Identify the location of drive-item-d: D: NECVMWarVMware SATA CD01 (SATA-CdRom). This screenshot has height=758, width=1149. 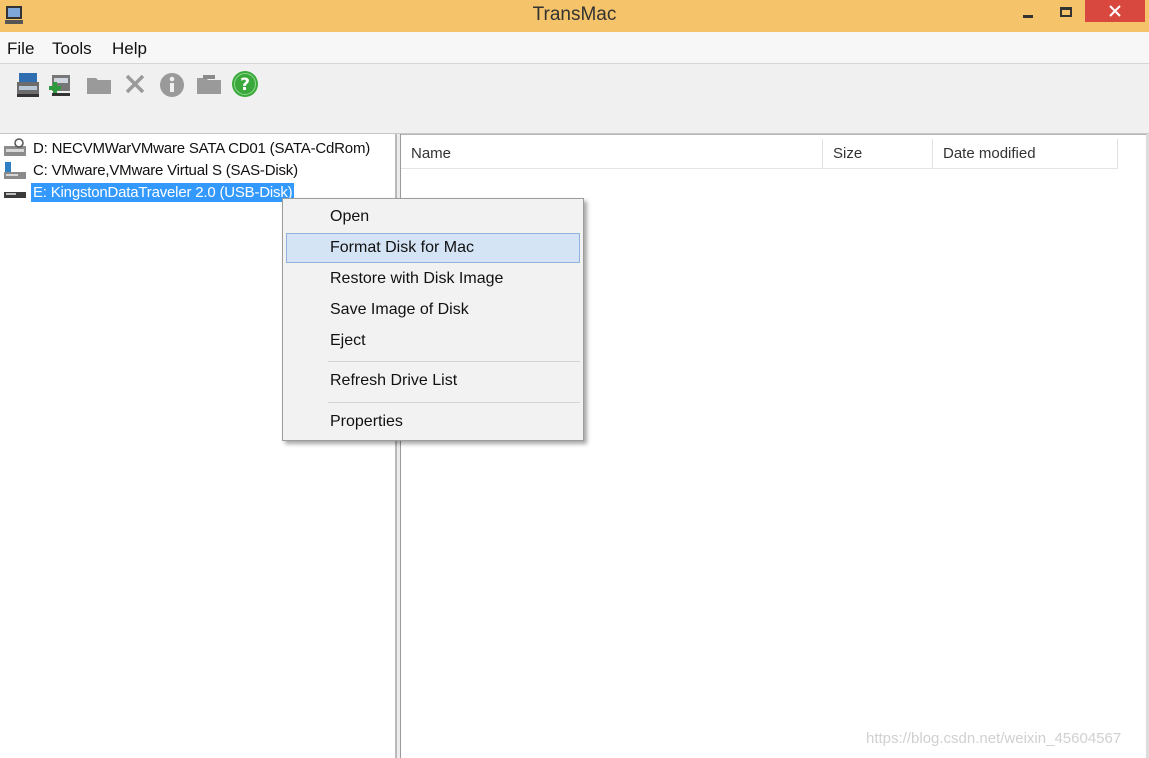
(187, 148).